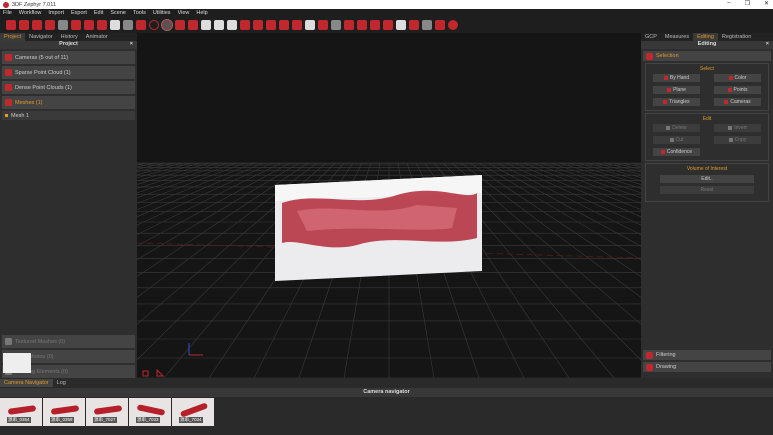 This screenshot has width=773, height=435. I want to click on by-hand-button: By Hand, so click(676, 78).